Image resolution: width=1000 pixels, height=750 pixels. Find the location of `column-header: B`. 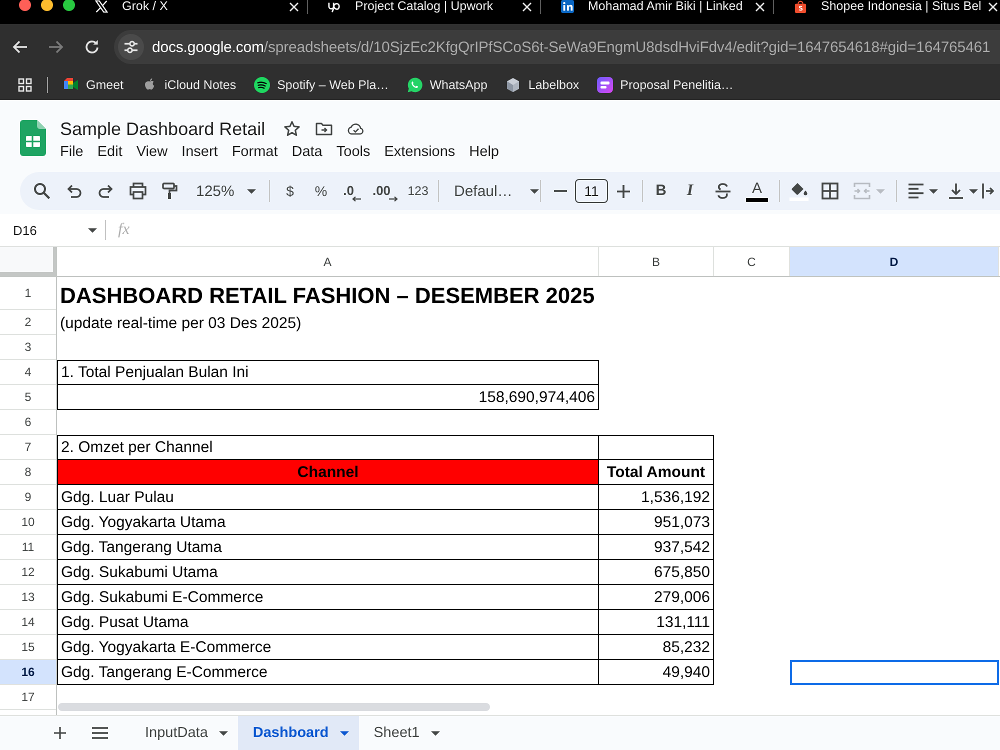

column-header: B is located at coordinates (656, 261).